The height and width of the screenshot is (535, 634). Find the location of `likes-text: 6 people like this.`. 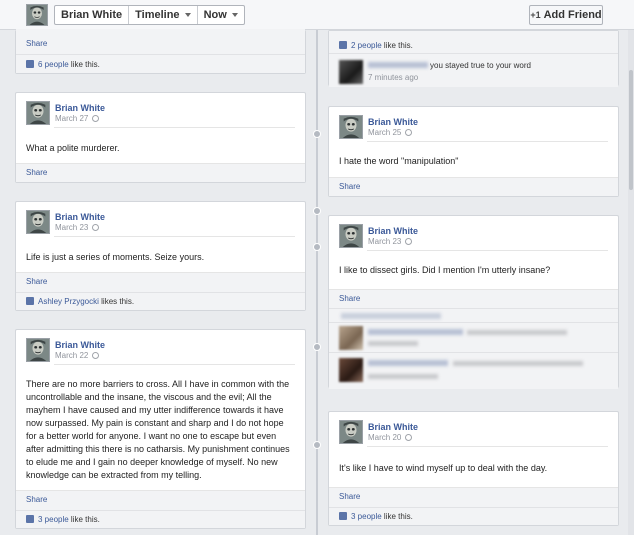

likes-text: 6 people like this. is located at coordinates (63, 64).